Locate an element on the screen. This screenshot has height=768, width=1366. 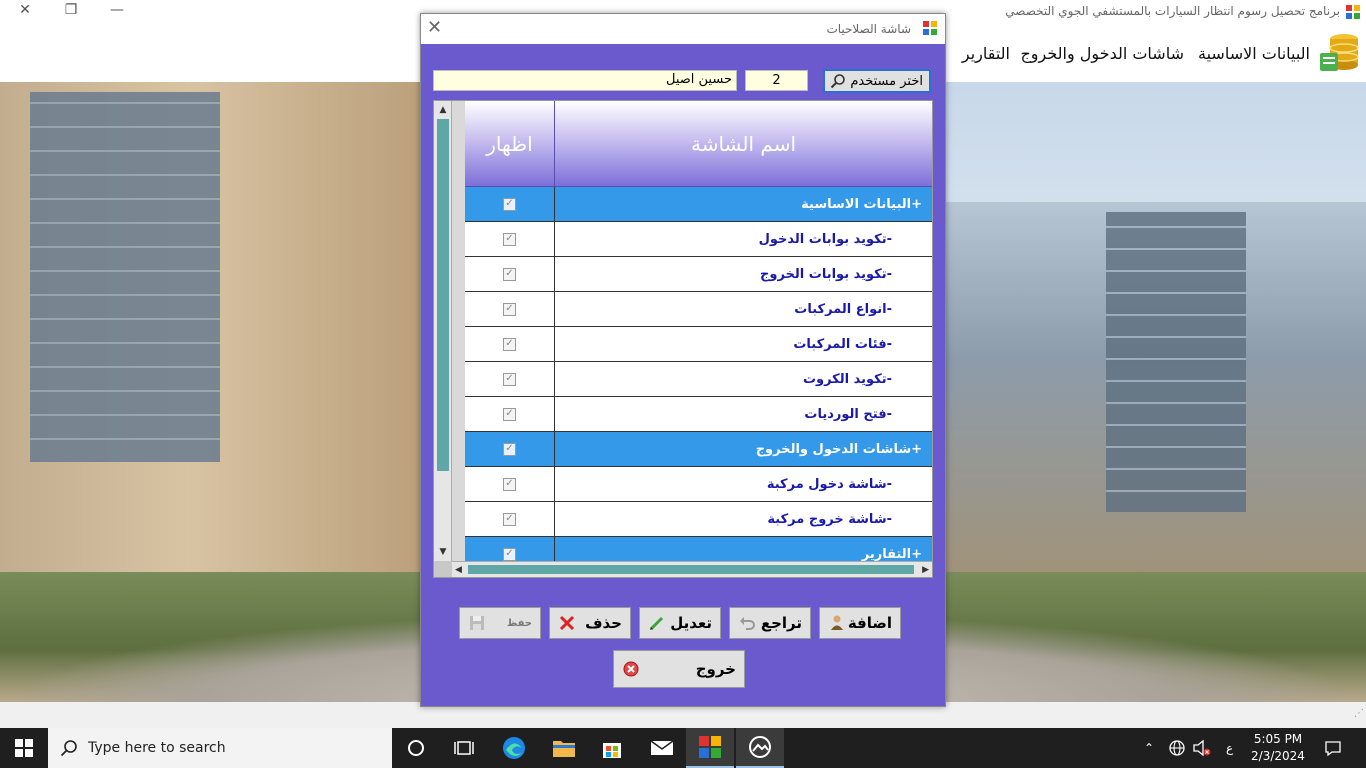
delete-button: حذف is located at coordinates (590, 623).